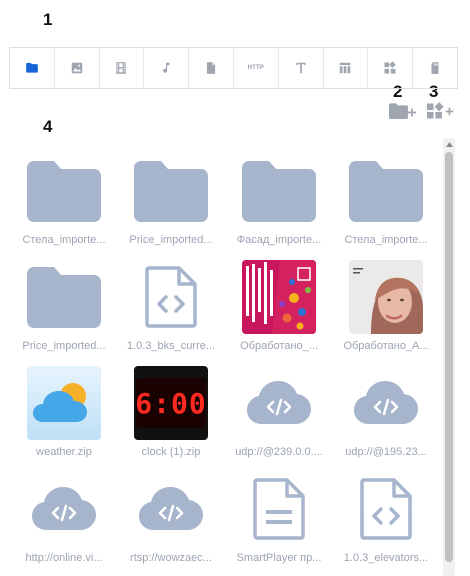  I want to click on weather-app-thumb, so click(64, 403).